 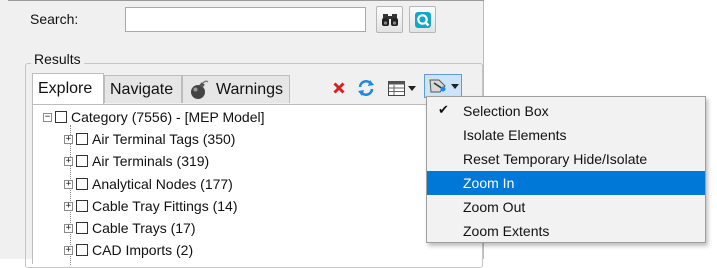 I want to click on view-options-button, so click(x=402, y=88).